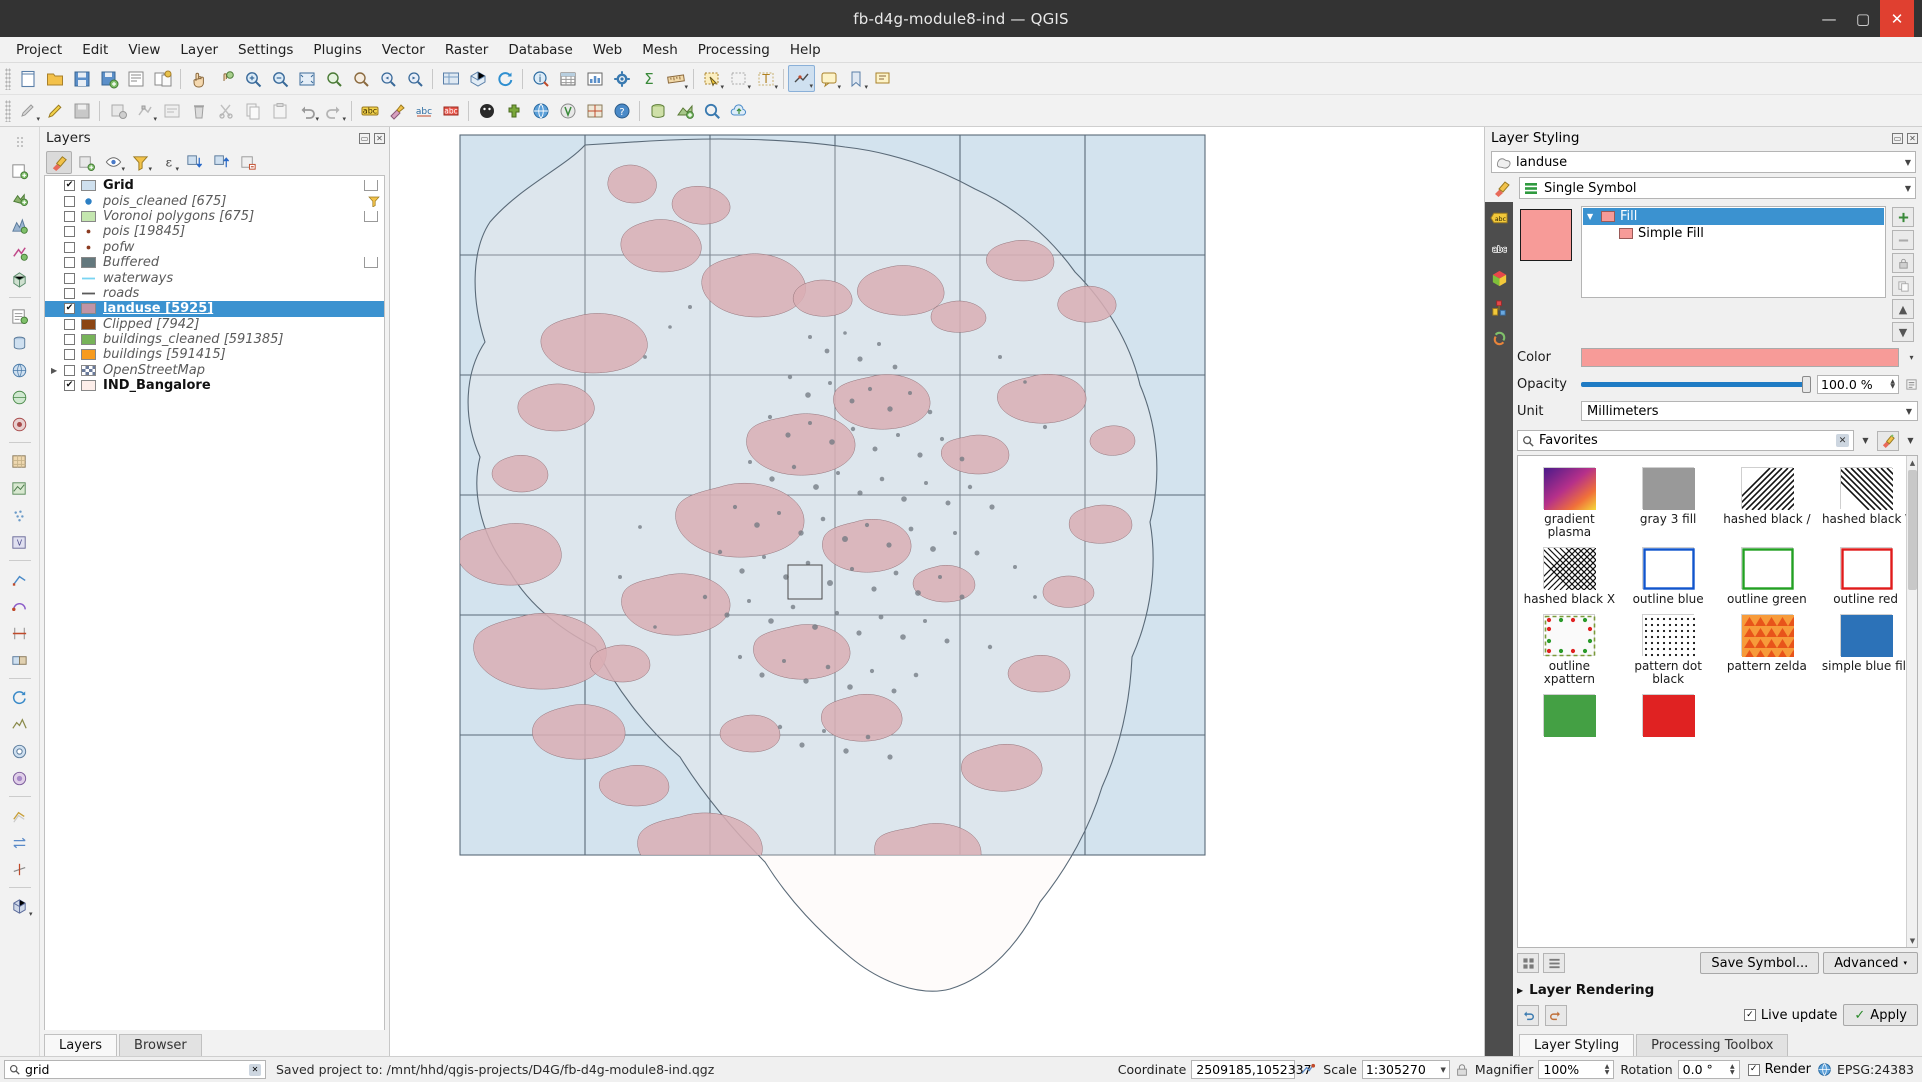 The image size is (1922, 1082). Describe the element at coordinates (684, 110) in the screenshot. I see `add-vector-layer-icon` at that location.